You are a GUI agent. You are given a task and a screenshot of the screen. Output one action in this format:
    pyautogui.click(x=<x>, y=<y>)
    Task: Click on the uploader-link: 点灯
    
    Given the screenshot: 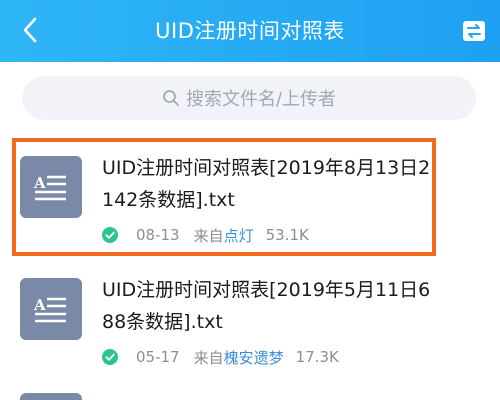 What is the action you would take?
    pyautogui.click(x=239, y=235)
    